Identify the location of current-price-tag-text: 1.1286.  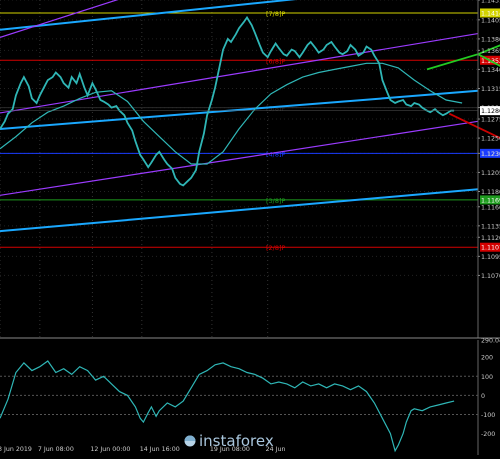
(490, 111).